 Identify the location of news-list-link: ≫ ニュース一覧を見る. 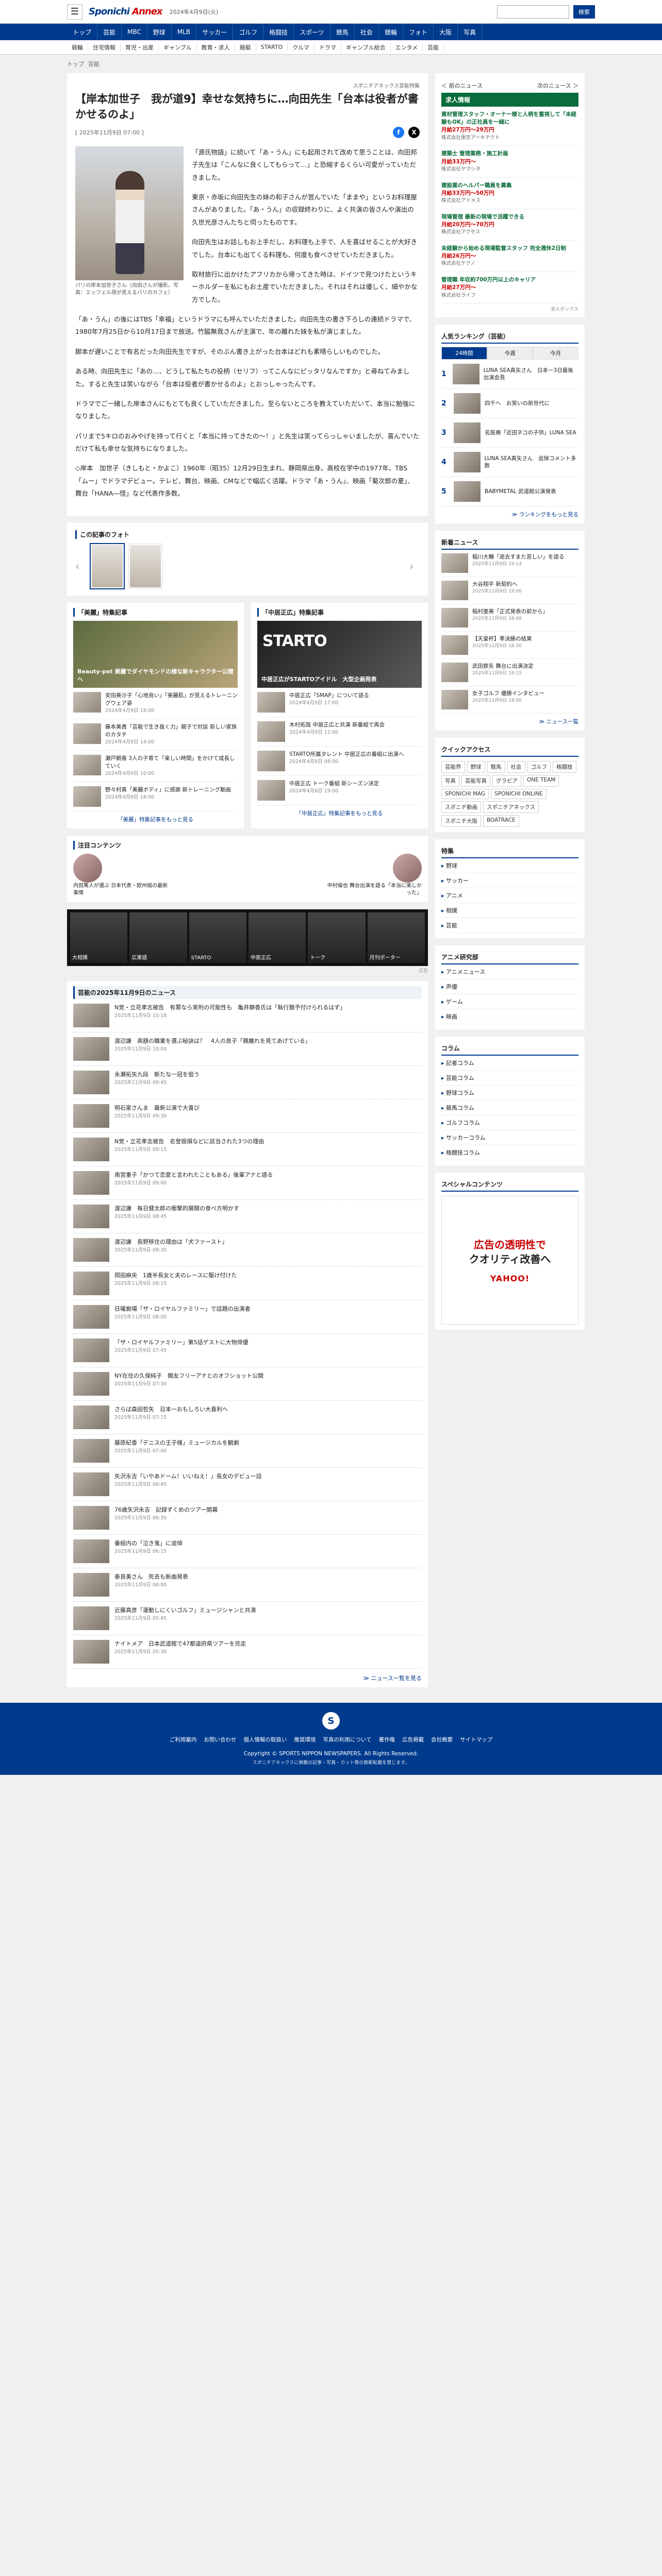
(248, 1678).